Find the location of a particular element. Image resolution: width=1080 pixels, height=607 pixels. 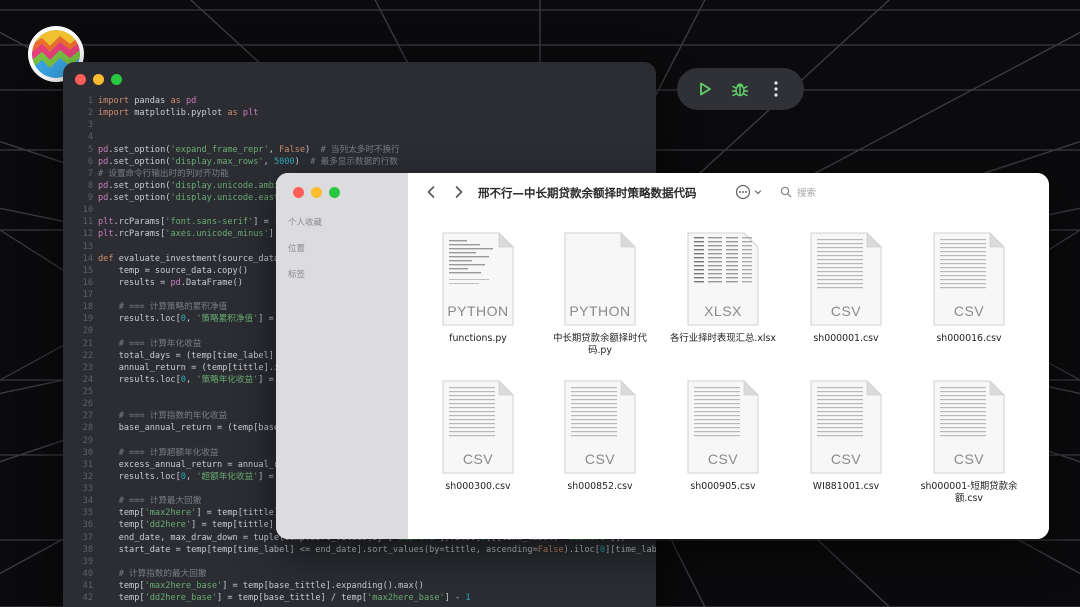

code-text: results = pd.DataFrame() is located at coordinates (170, 282).